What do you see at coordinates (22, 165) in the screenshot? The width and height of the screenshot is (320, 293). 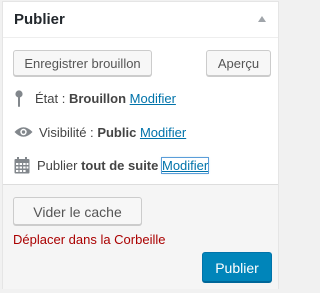 I see `calendar-icon` at bounding box center [22, 165].